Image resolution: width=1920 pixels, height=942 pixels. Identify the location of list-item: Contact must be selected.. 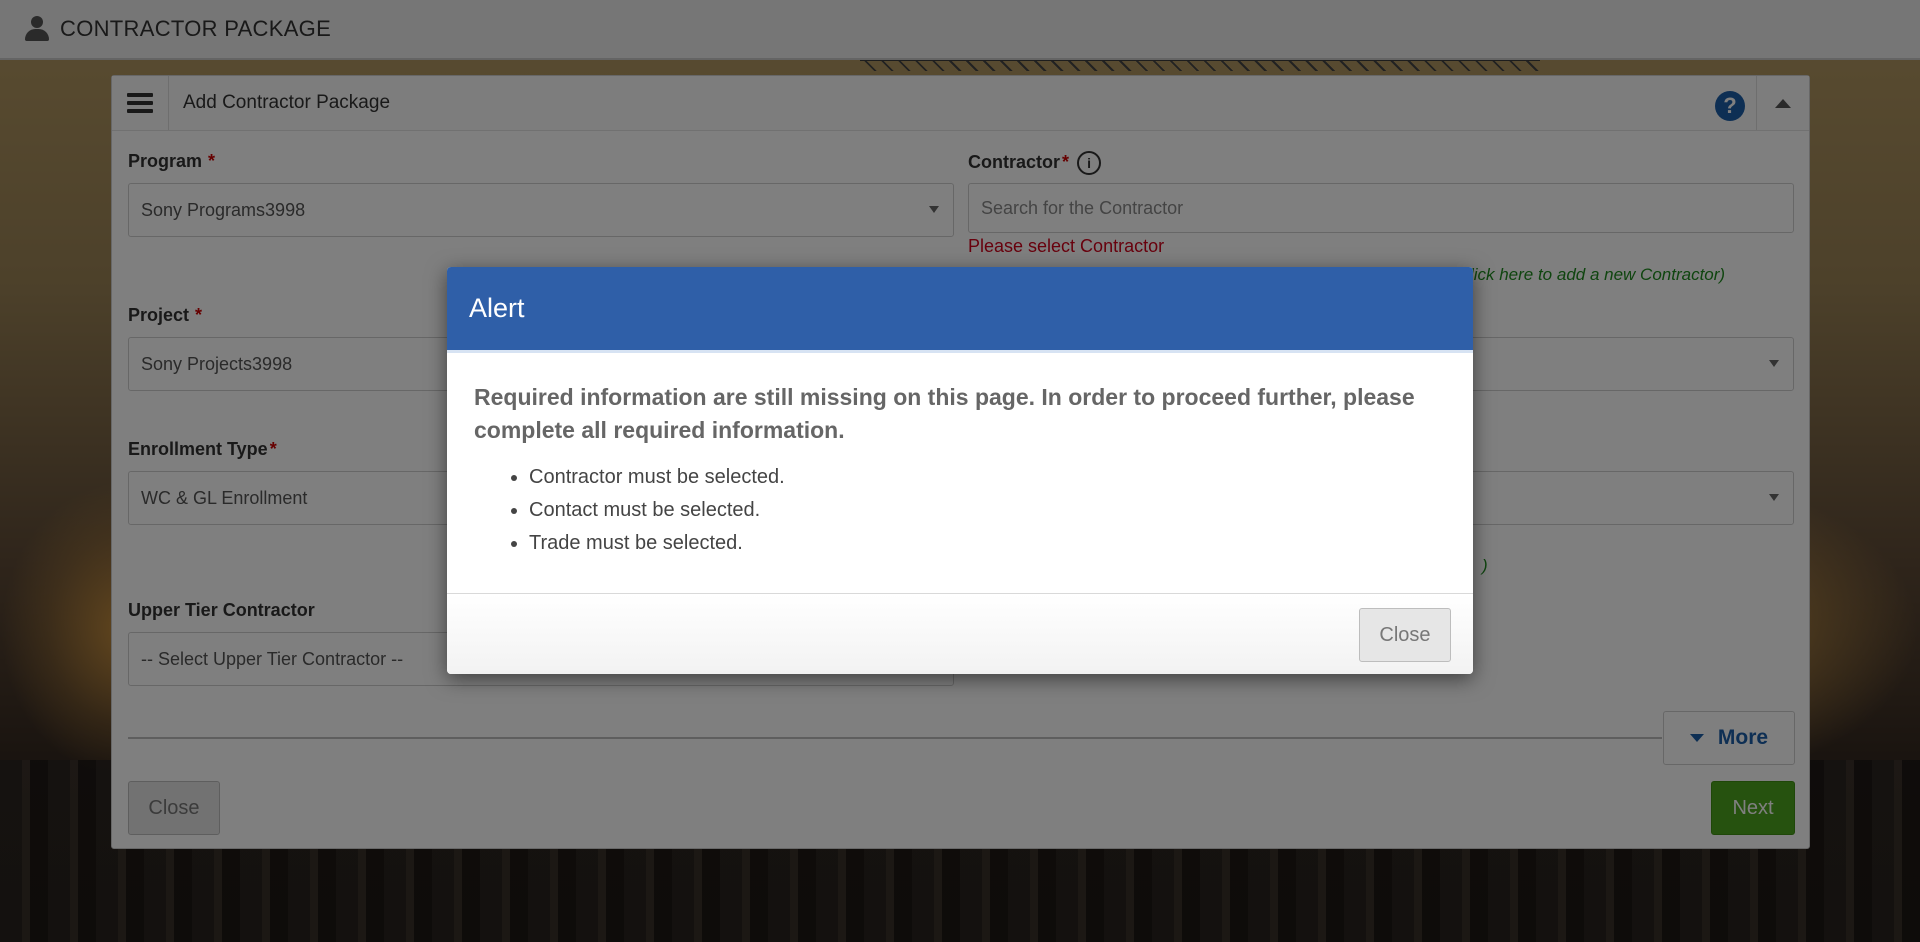
(987, 510).